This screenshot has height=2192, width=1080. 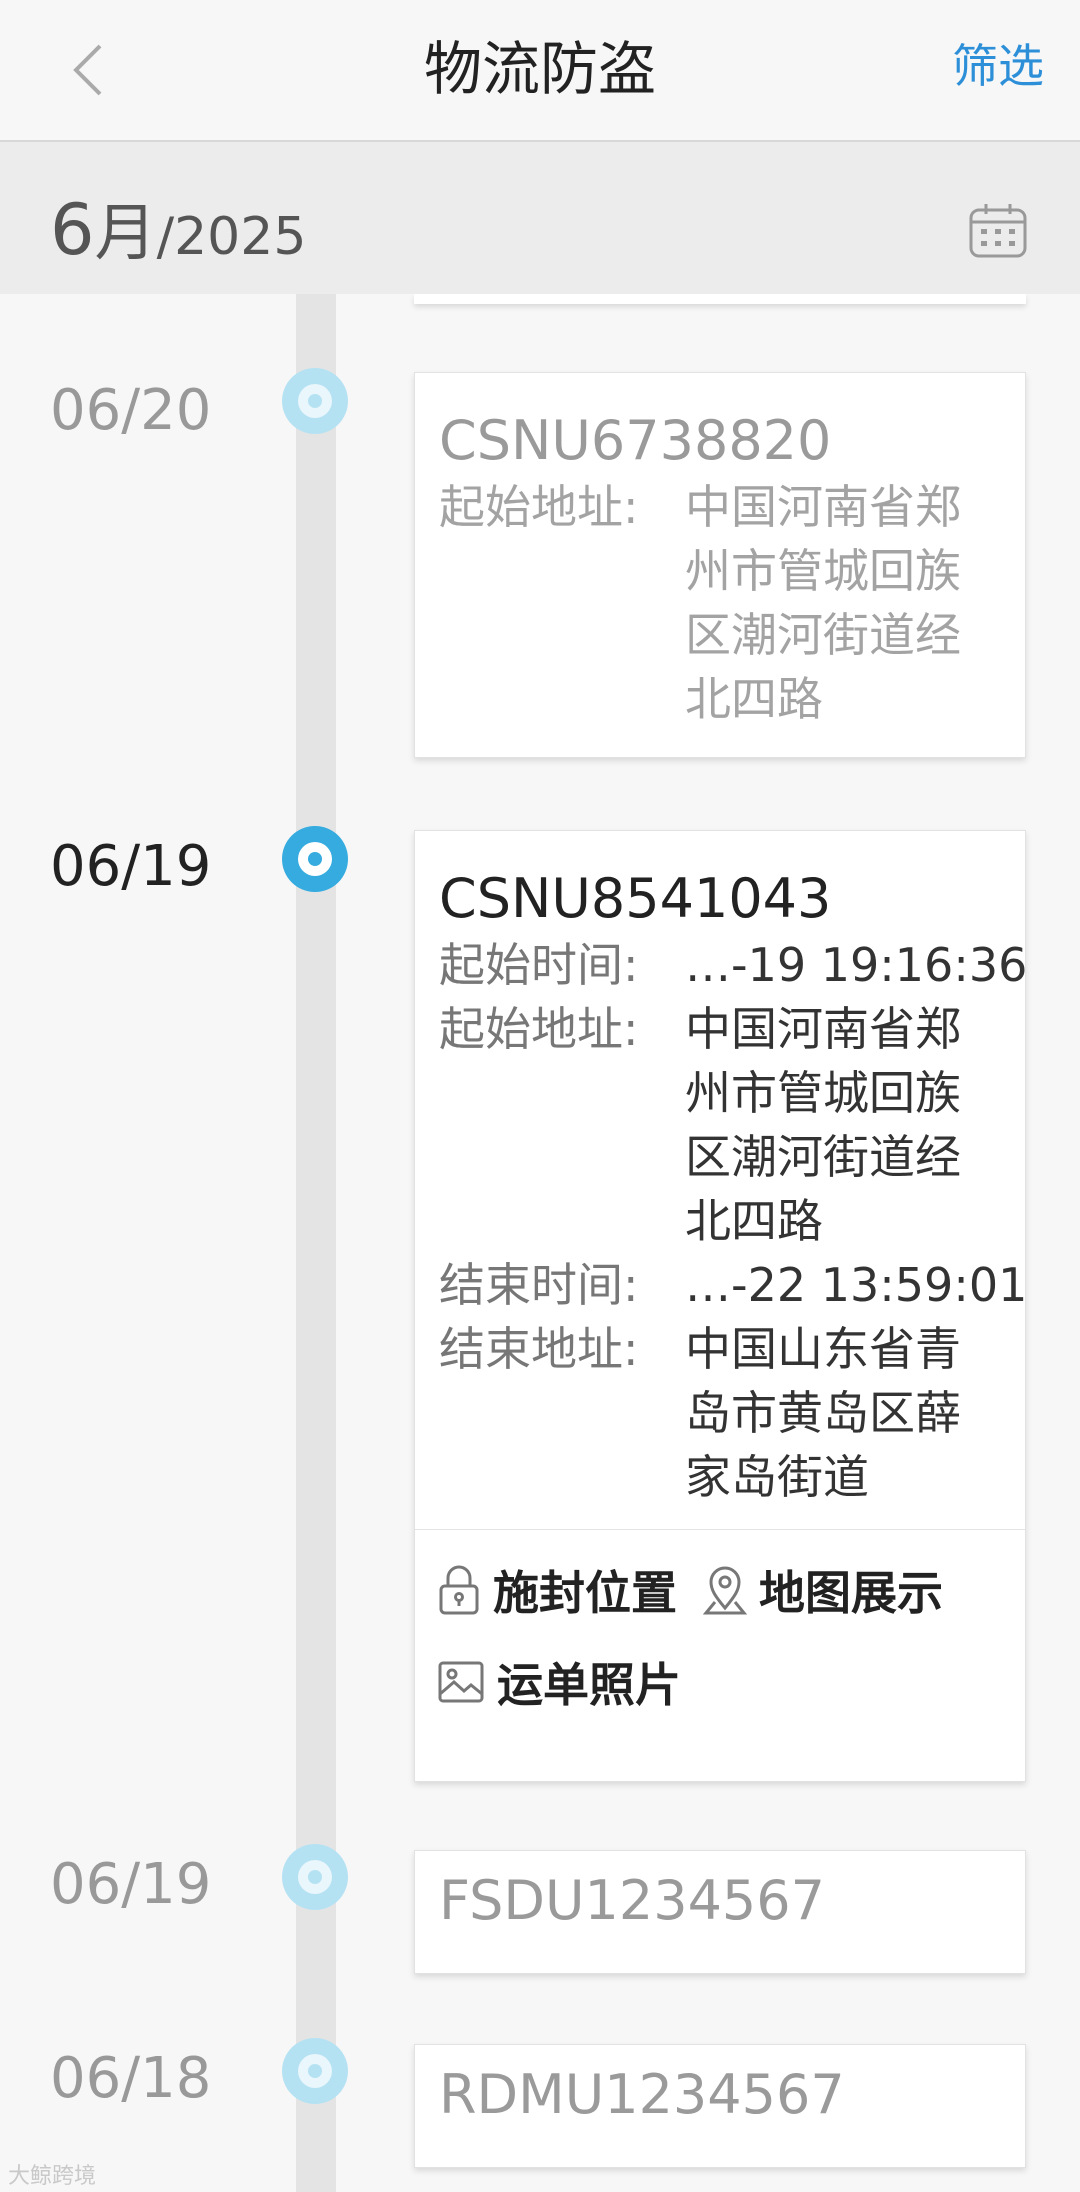 What do you see at coordinates (459, 1590) in the screenshot?
I see `lock-icon` at bounding box center [459, 1590].